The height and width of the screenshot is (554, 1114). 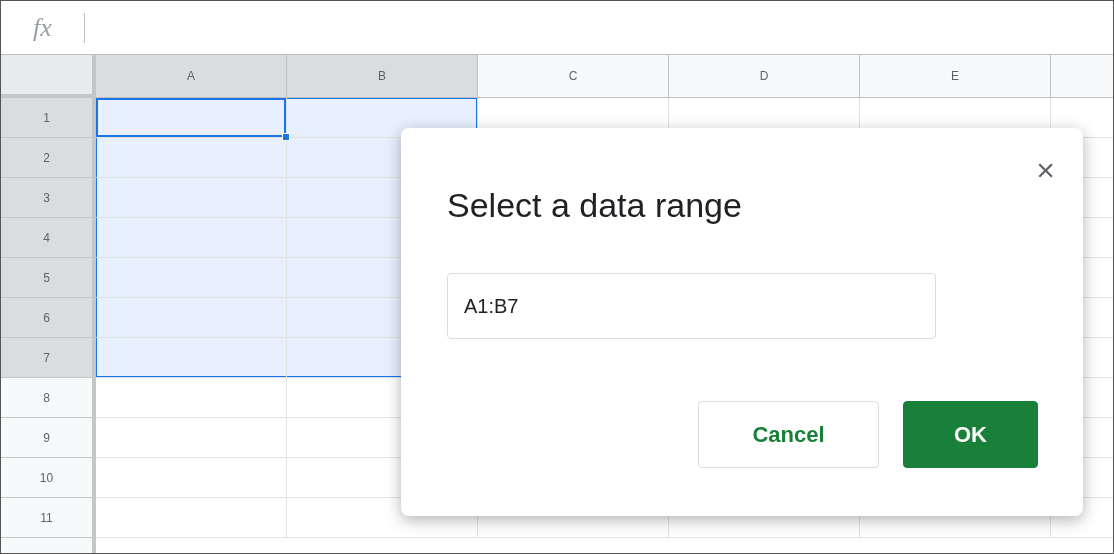 What do you see at coordinates (48, 158) in the screenshot?
I see `row-header: 2` at bounding box center [48, 158].